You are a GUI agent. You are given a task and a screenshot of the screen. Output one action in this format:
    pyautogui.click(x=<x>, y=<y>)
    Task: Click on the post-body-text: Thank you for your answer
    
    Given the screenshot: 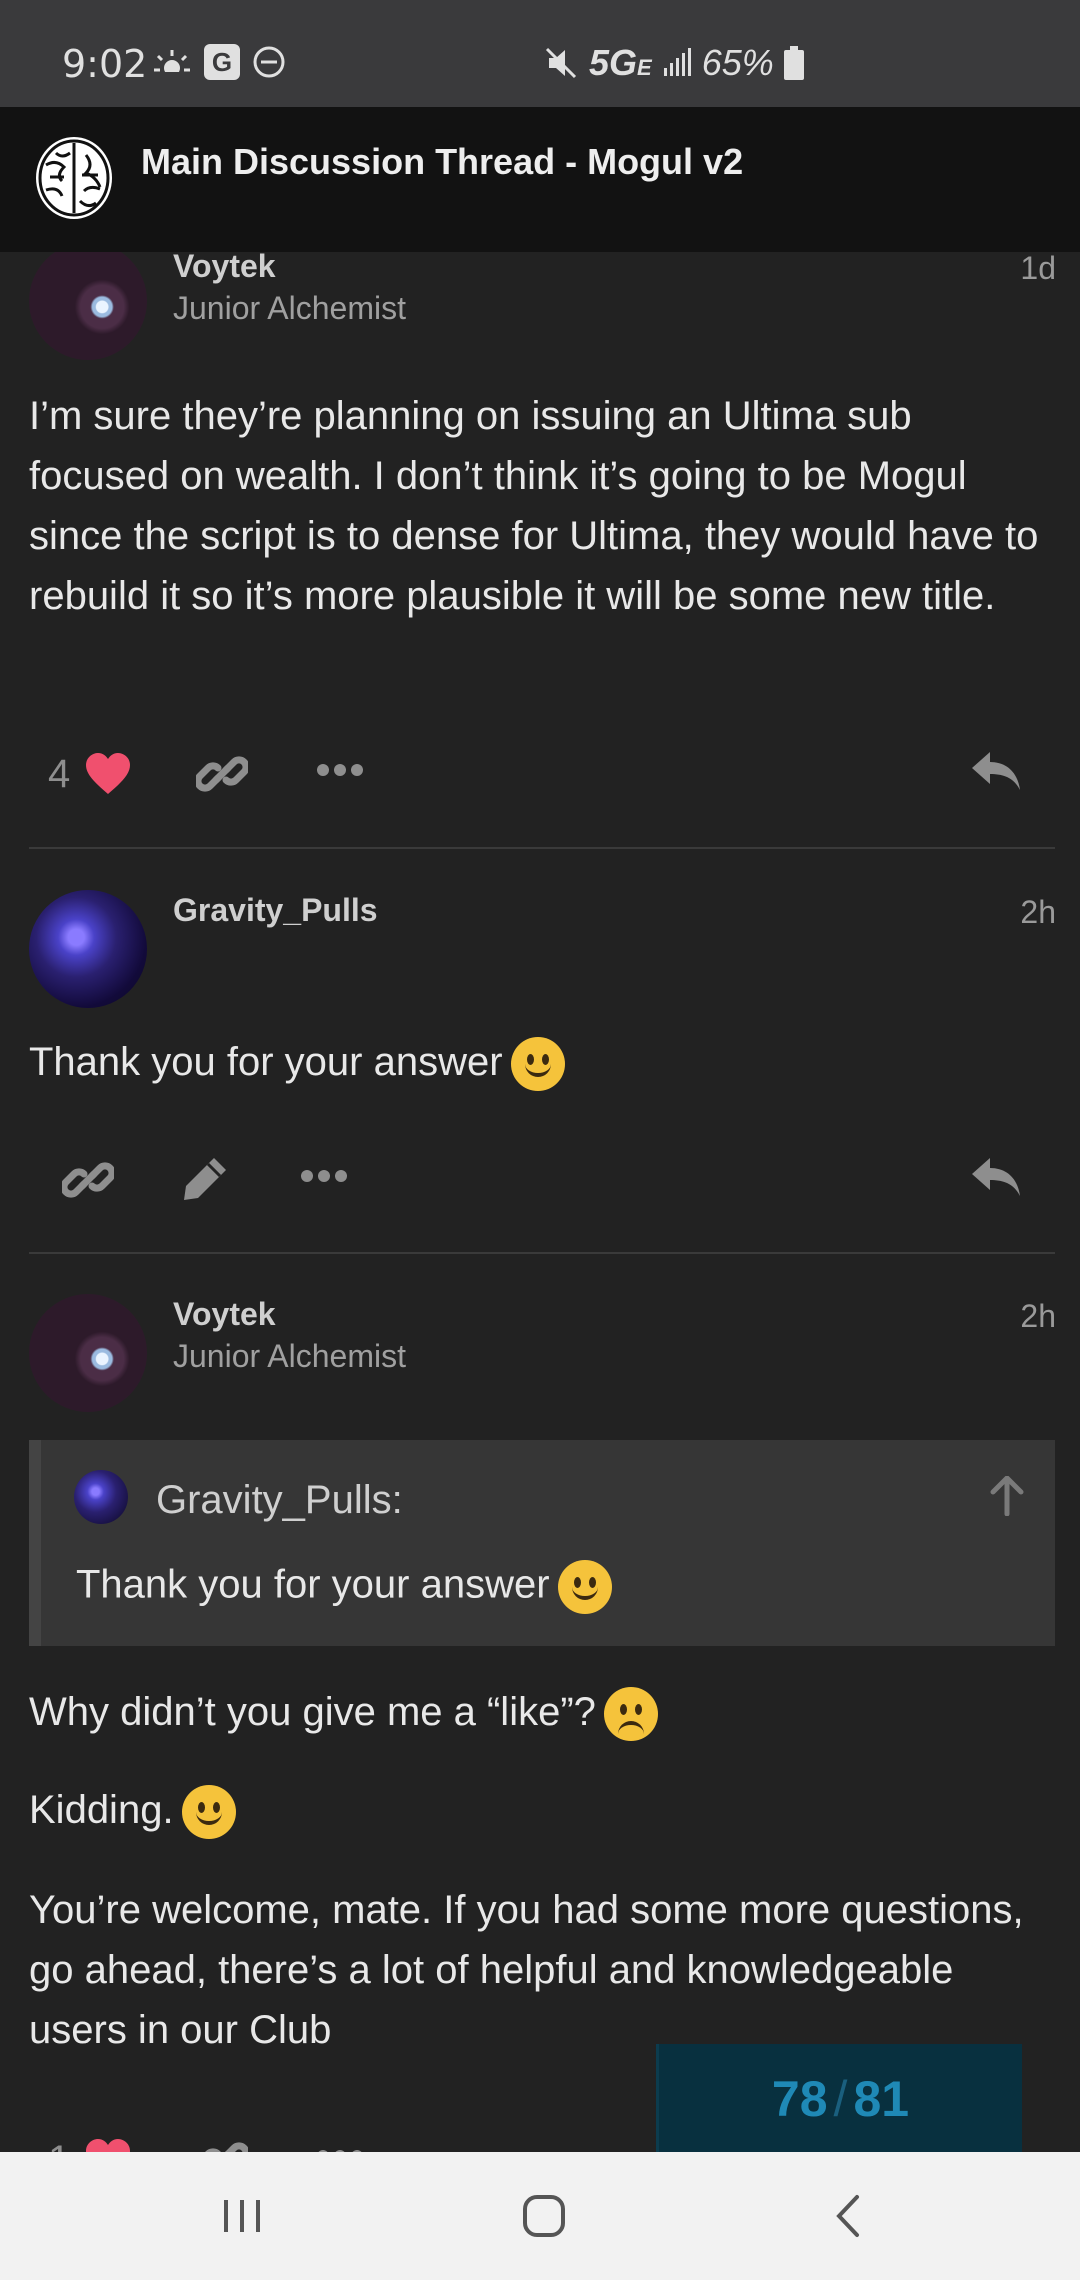 What is the action you would take?
    pyautogui.click(x=266, y=1062)
    